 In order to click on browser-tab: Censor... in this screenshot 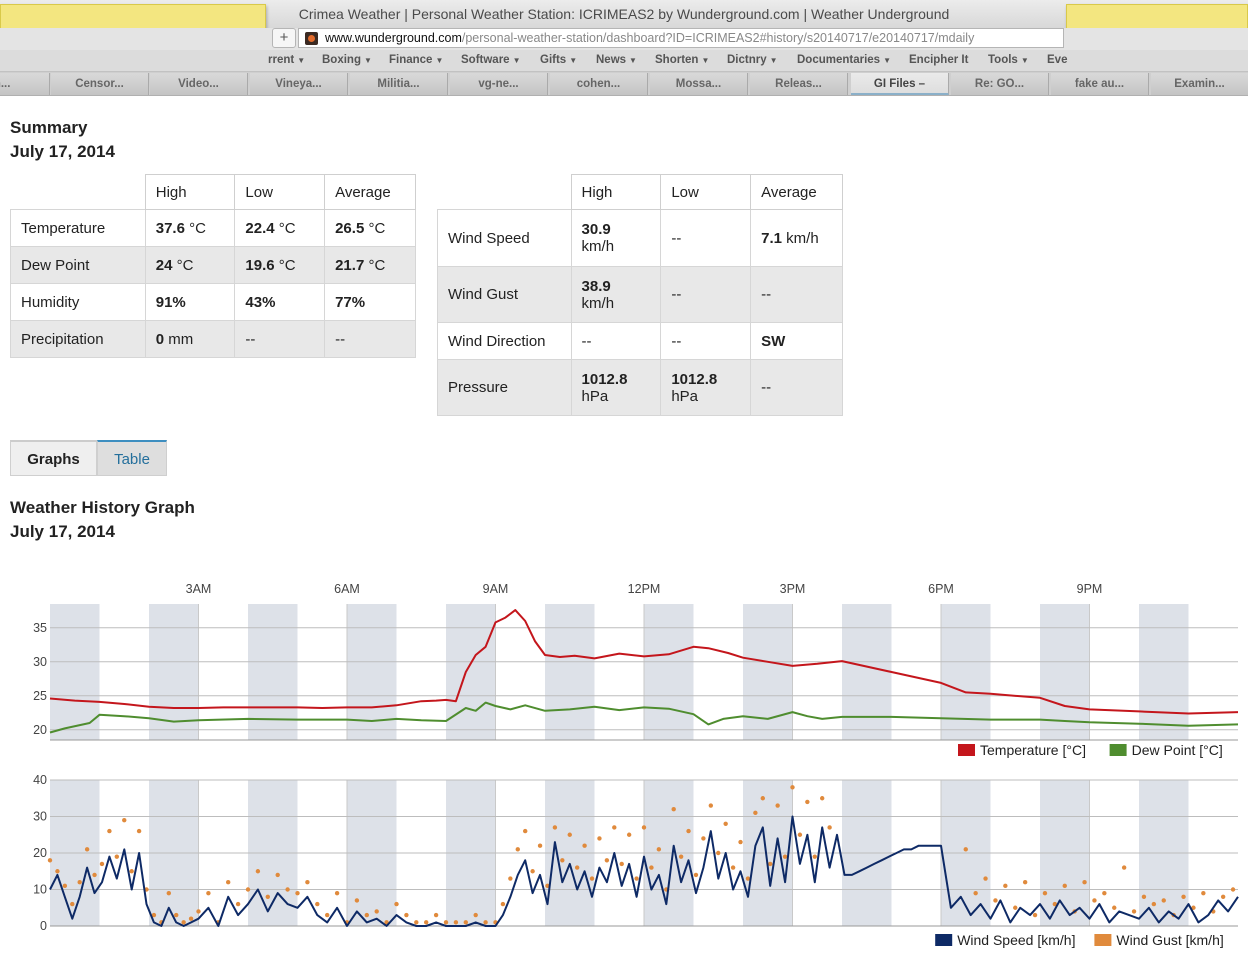, I will do `click(100, 84)`.